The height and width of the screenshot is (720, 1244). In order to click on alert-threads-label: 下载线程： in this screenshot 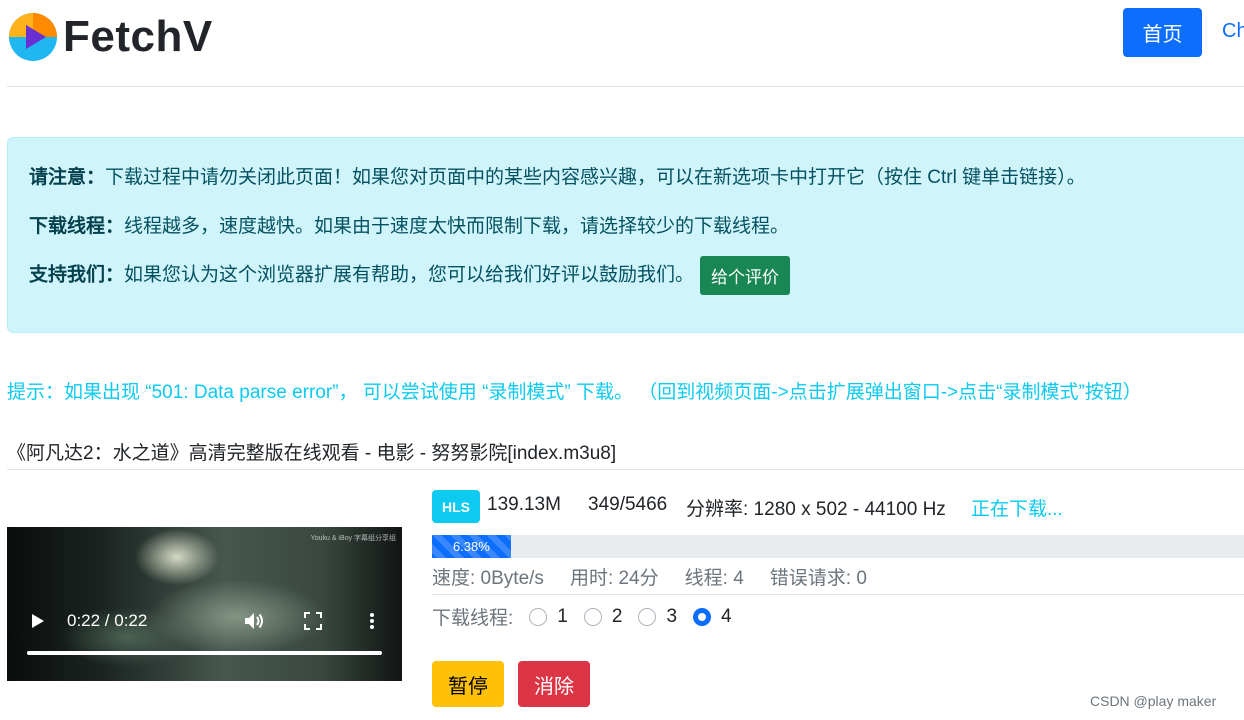, I will do `click(77, 226)`.